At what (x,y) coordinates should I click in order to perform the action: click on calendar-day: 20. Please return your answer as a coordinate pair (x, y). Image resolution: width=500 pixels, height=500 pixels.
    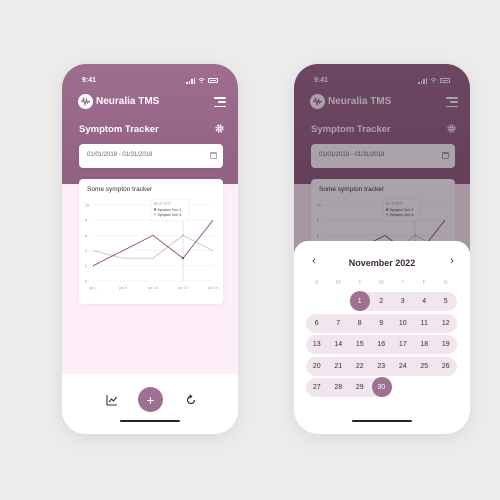
    Looking at the image, I should click on (317, 366).